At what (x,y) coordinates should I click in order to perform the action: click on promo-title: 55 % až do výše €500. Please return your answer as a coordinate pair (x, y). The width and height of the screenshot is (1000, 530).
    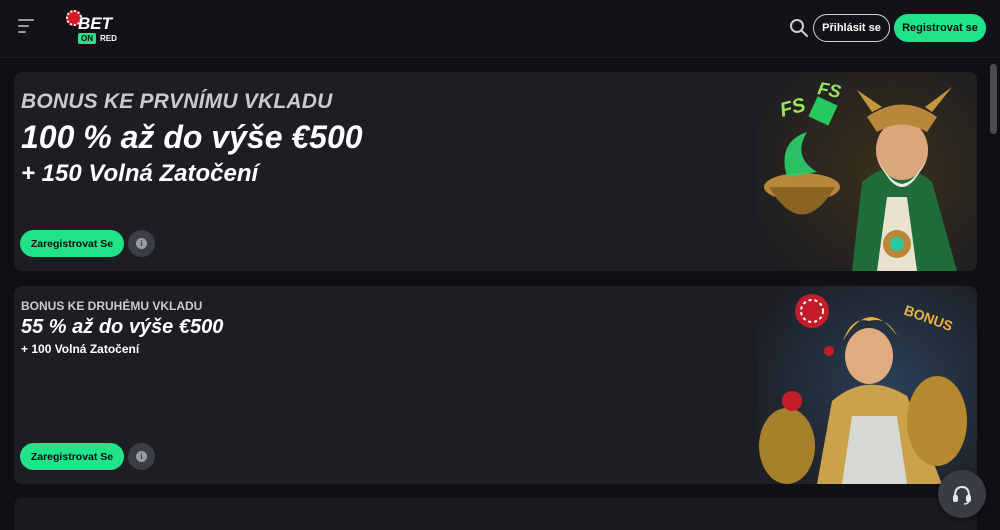
    Looking at the image, I should click on (122, 327).